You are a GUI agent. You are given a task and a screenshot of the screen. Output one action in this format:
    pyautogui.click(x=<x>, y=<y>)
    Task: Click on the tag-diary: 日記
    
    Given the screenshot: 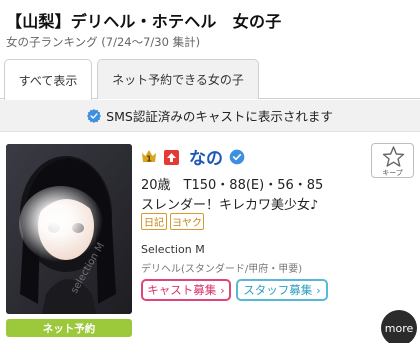 What is the action you would take?
    pyautogui.click(x=154, y=221)
    